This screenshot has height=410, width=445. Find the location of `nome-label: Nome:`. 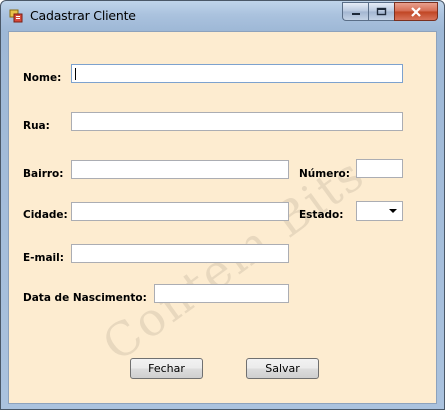

nome-label: Nome: is located at coordinates (42, 78).